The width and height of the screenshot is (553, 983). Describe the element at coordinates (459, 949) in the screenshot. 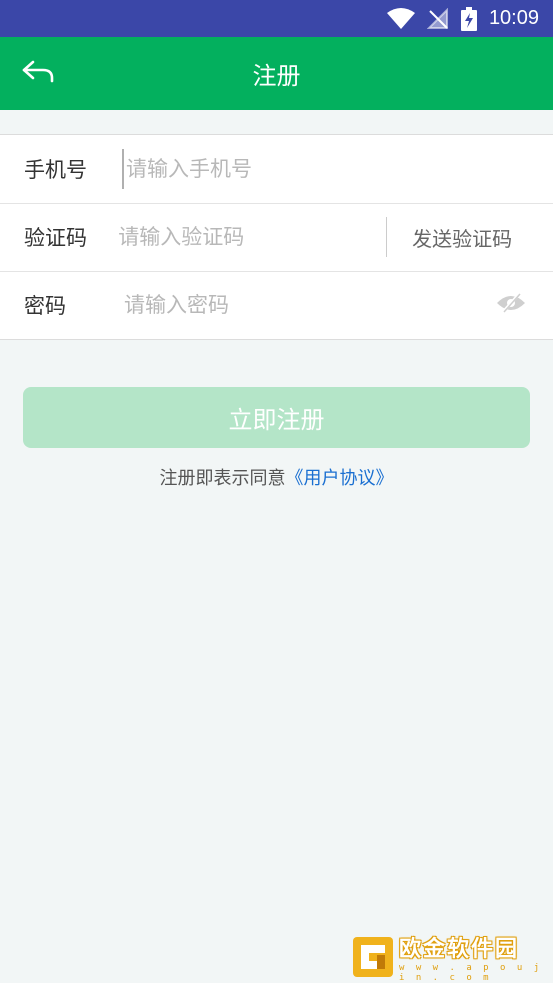

I see `watermark-name: 欧金软件园` at that location.